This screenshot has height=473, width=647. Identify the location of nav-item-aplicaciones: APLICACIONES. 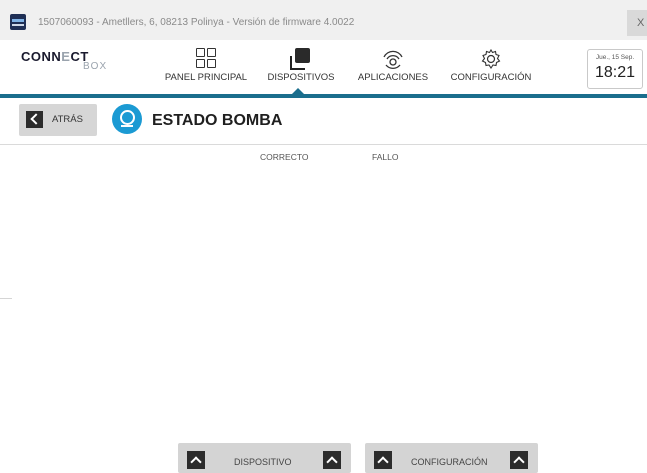
(393, 68).